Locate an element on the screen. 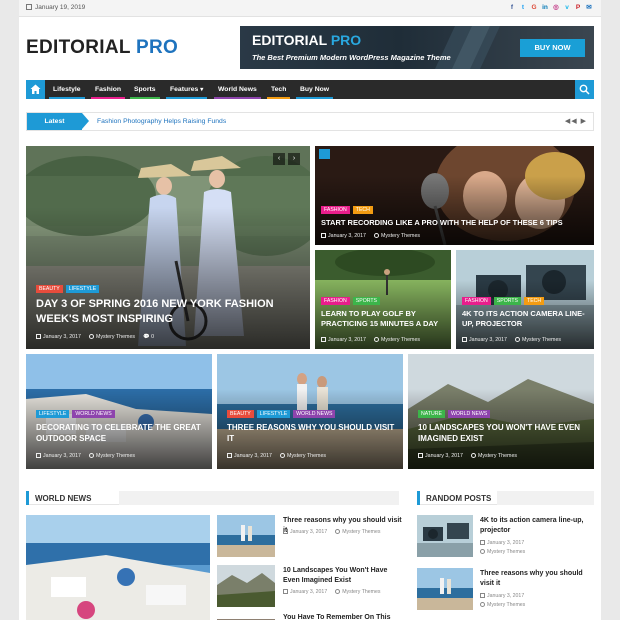  nav-item-buy-now: Buy Now is located at coordinates (315, 89).